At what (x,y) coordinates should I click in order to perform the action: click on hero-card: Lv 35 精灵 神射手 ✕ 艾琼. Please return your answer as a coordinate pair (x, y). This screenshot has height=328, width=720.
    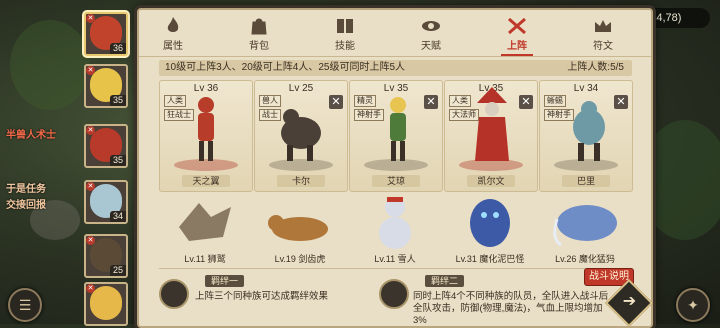
    Looking at the image, I should click on (396, 136).